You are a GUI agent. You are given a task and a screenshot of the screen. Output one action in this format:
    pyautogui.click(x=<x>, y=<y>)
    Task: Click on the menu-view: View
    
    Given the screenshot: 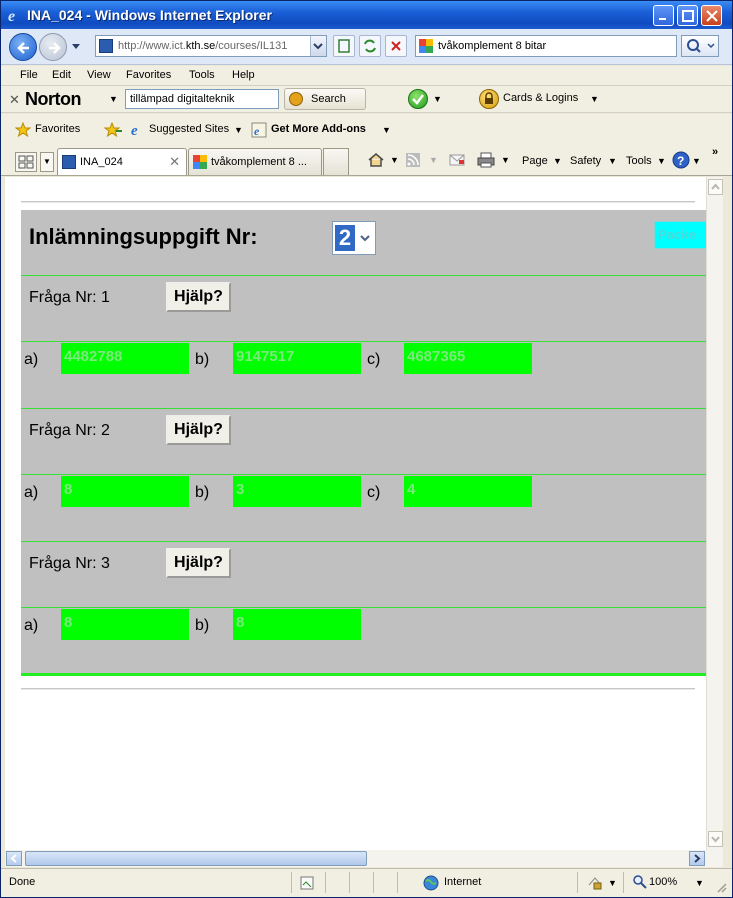 What is the action you would take?
    pyautogui.click(x=99, y=75)
    